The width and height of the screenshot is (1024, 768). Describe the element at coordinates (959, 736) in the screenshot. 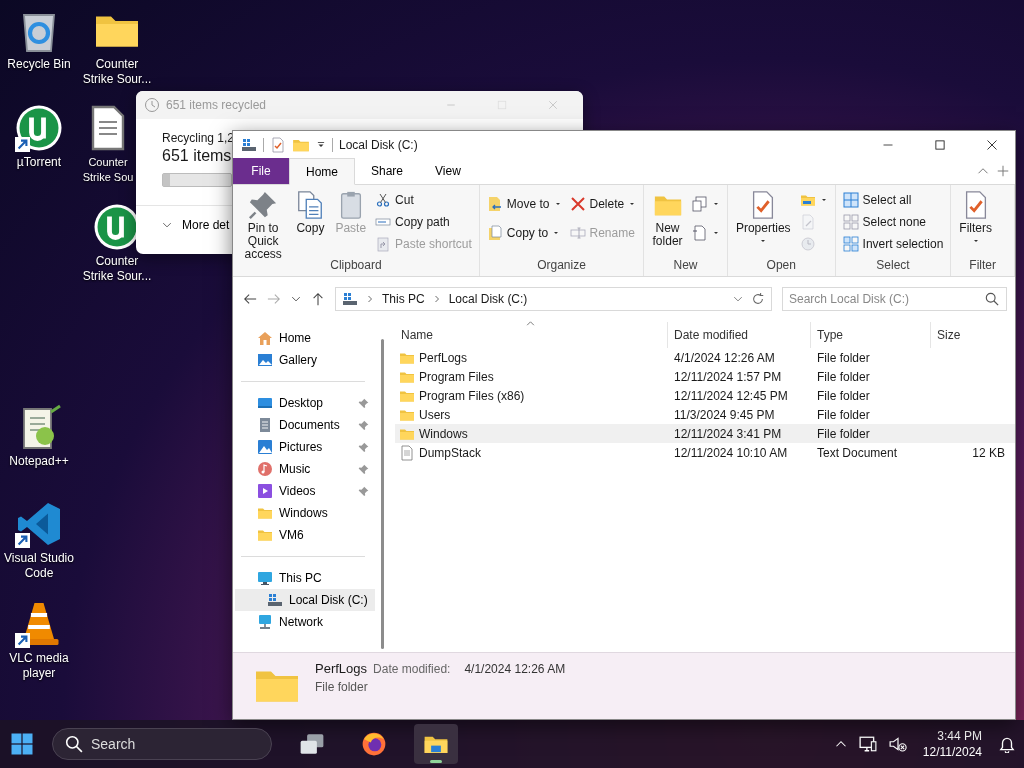

I see `clock-time: 3:44 PM` at that location.